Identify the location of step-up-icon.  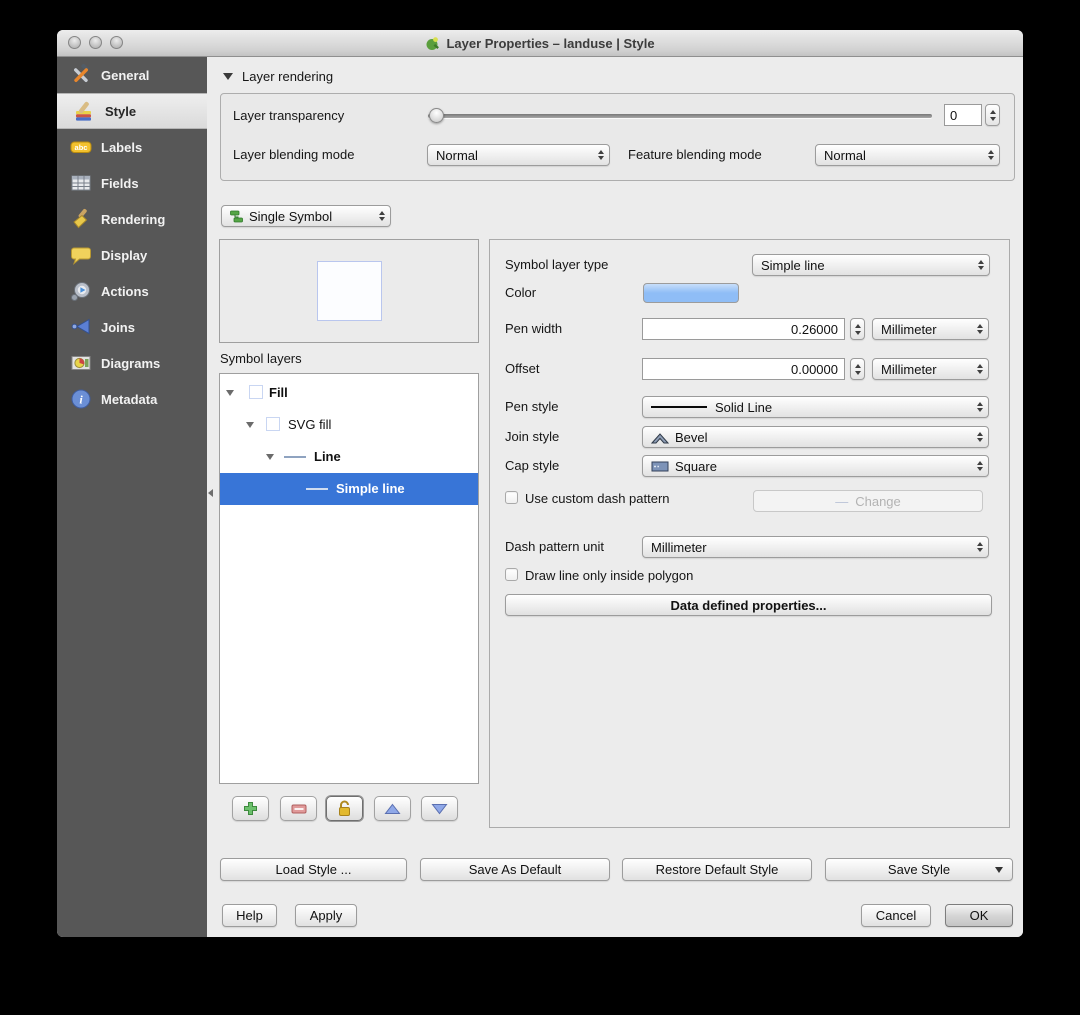
(857, 325).